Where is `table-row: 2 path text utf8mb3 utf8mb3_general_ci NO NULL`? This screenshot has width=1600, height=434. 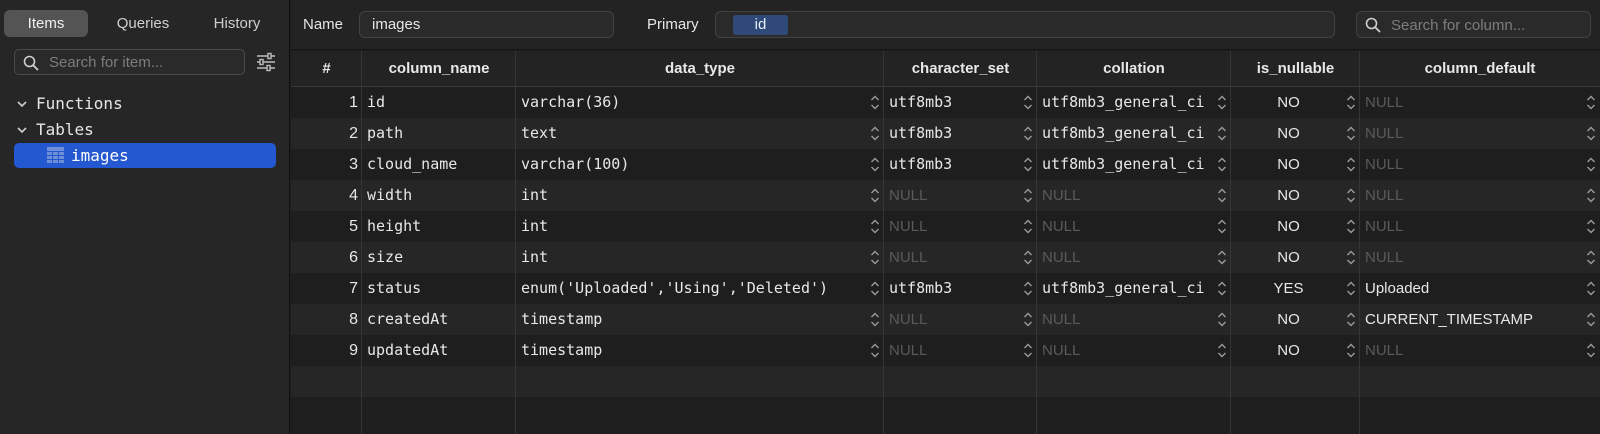 table-row: 2 path text utf8mb3 utf8mb3_general_ci NO NULL is located at coordinates (945, 133).